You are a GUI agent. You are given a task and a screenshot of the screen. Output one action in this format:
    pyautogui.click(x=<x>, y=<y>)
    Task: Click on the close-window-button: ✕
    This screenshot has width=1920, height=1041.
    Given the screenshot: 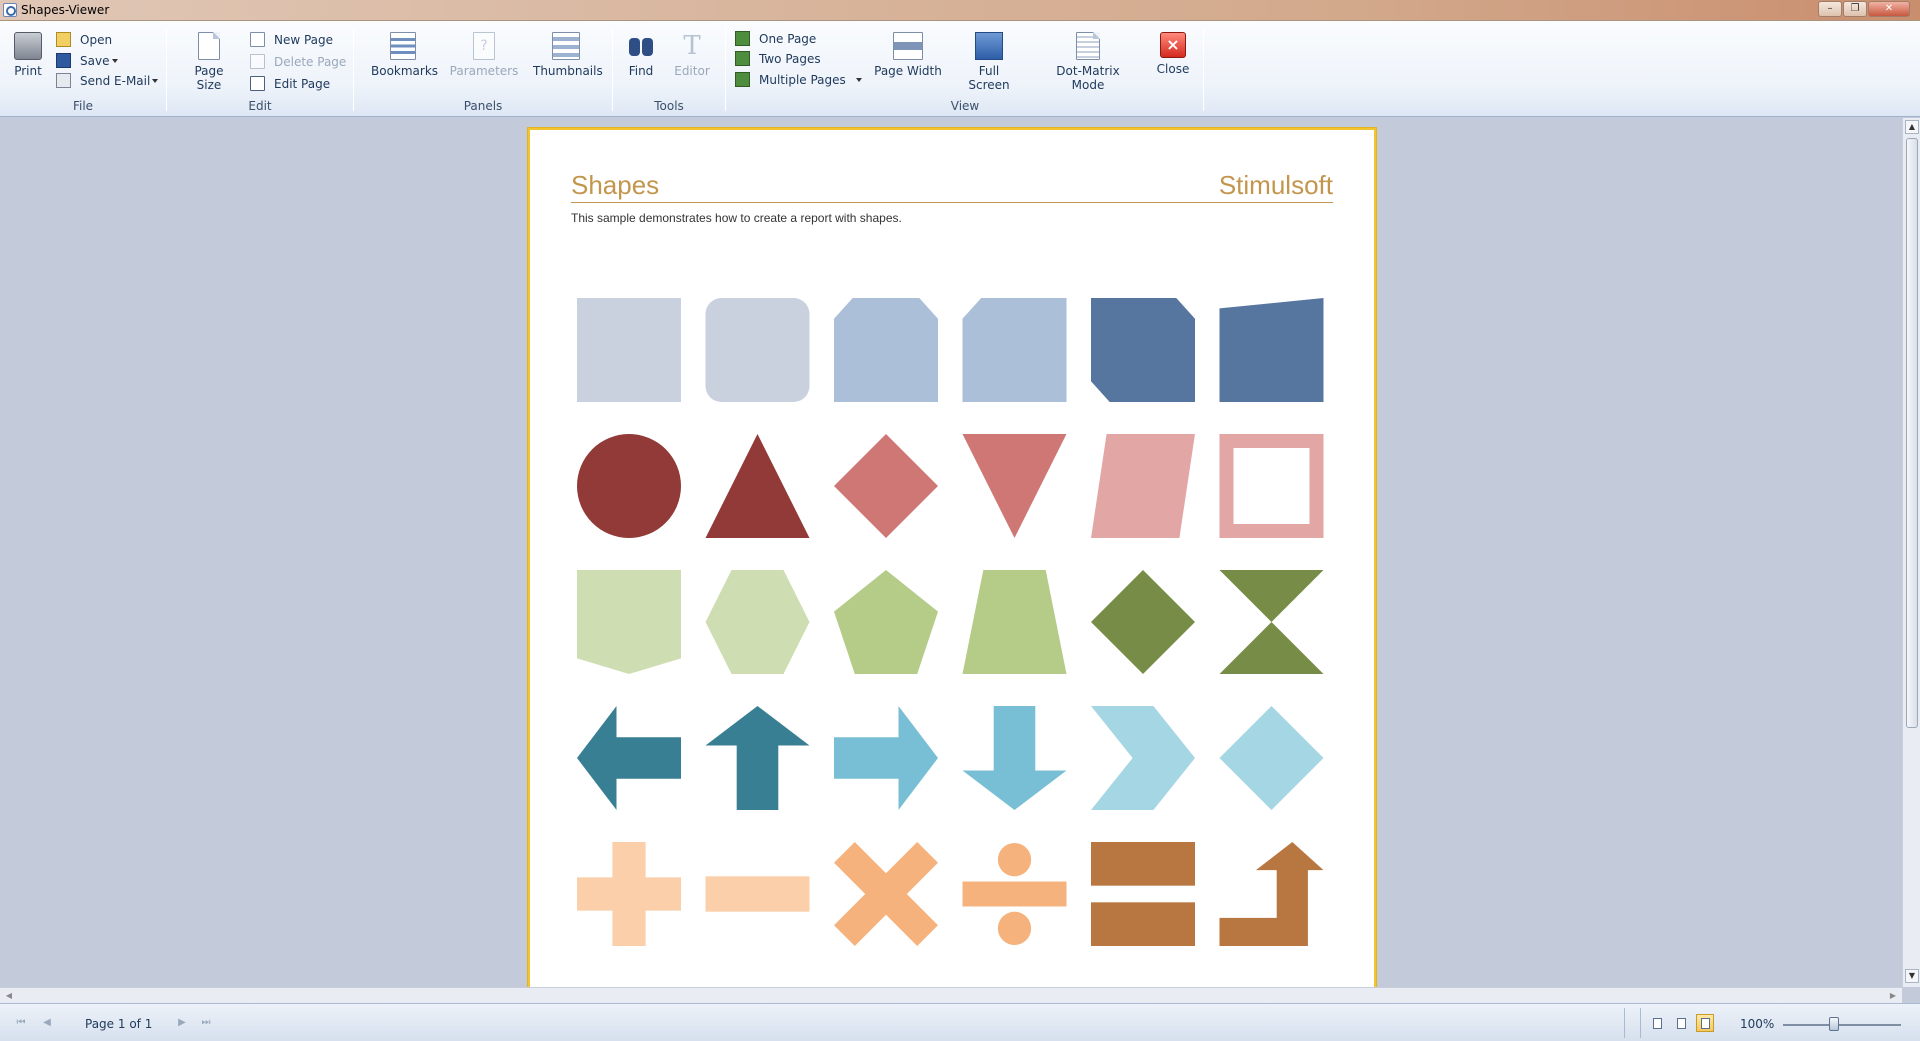 What is the action you would take?
    pyautogui.click(x=1889, y=9)
    